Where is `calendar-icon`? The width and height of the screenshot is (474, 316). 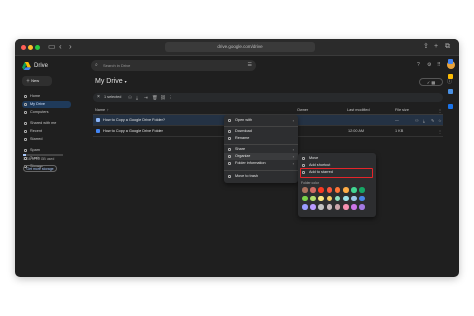
calendar-icon is located at coordinates (450, 61).